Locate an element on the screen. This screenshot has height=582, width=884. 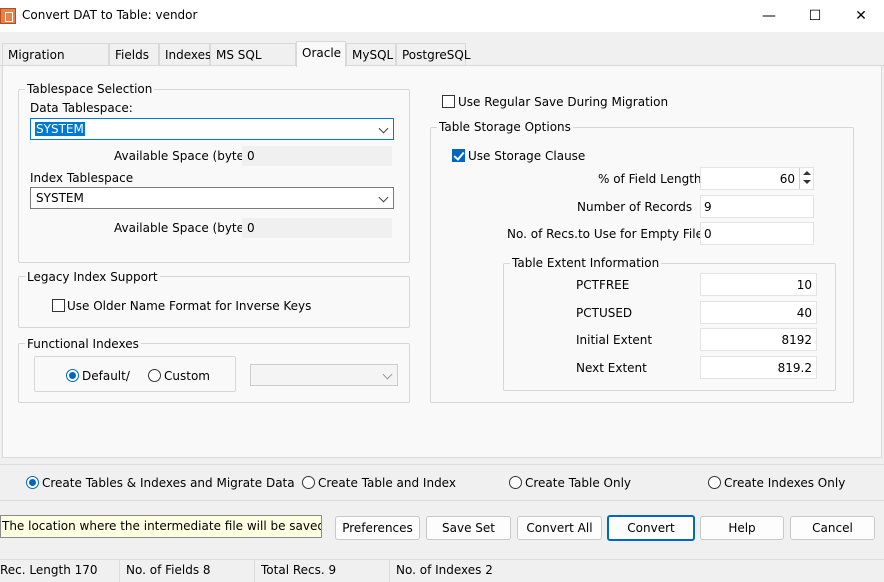
pctfree-label: PCTFREE is located at coordinates (603, 285).